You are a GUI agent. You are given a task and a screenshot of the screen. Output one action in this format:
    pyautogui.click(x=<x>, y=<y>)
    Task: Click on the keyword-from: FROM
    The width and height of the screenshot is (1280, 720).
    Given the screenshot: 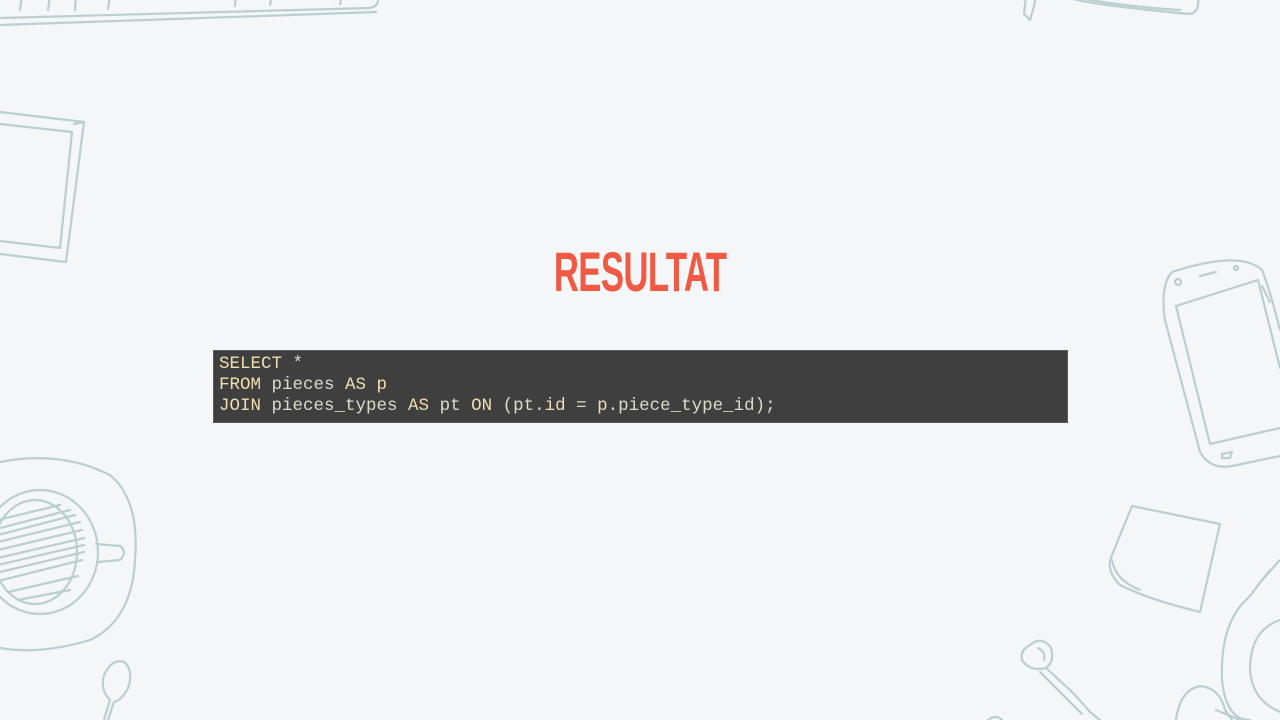 What is the action you would take?
    pyautogui.click(x=240, y=385)
    